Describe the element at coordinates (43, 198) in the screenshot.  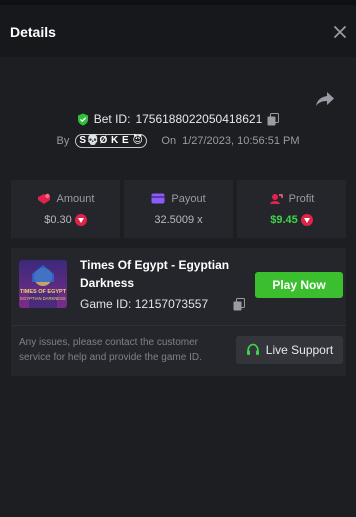
I see `amount-icon` at that location.